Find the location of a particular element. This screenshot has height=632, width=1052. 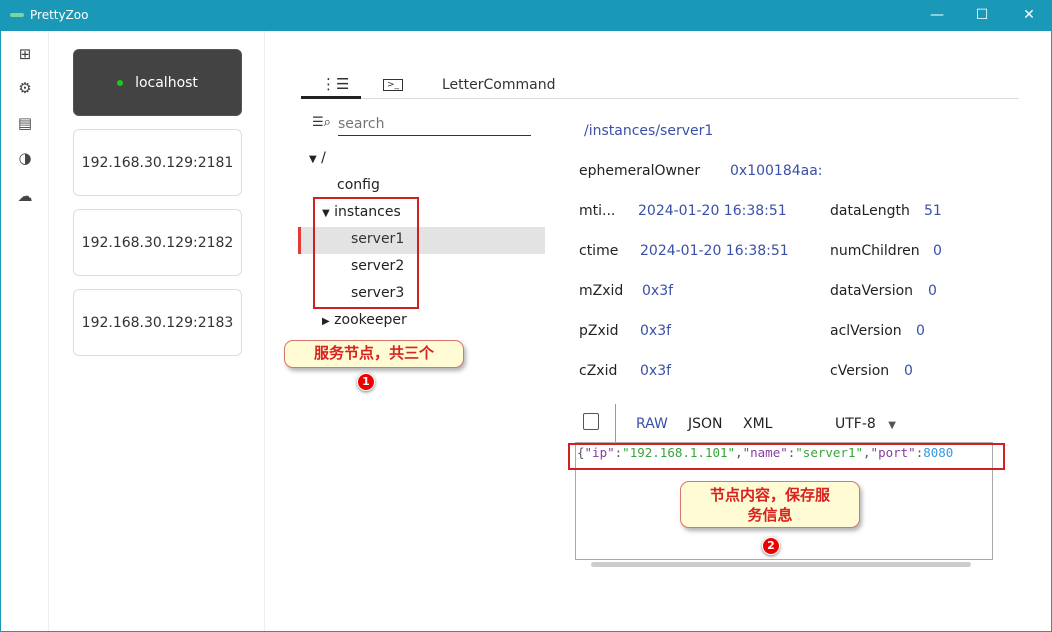

connected-status-icon is located at coordinates (120, 82).